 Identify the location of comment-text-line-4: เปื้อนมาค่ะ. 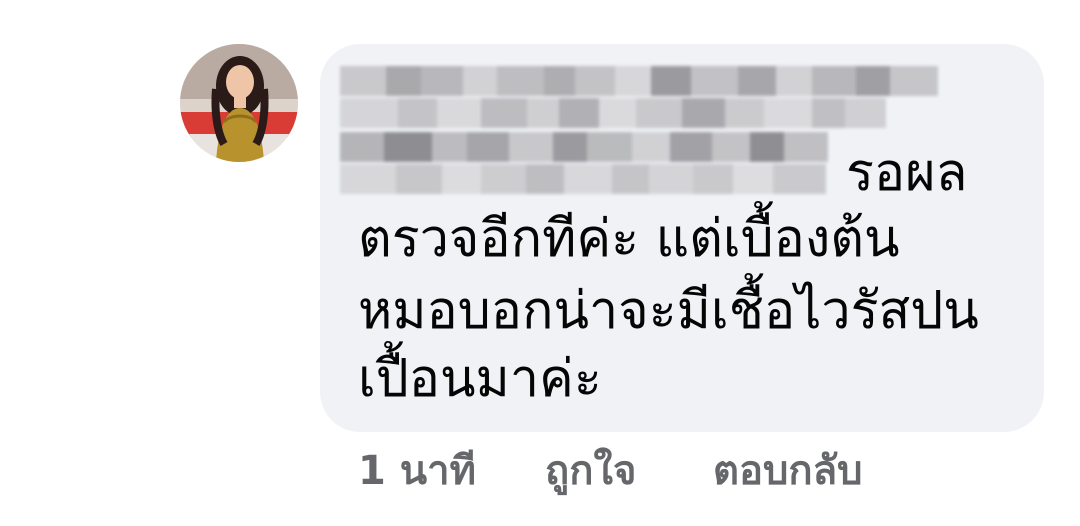
(480, 379).